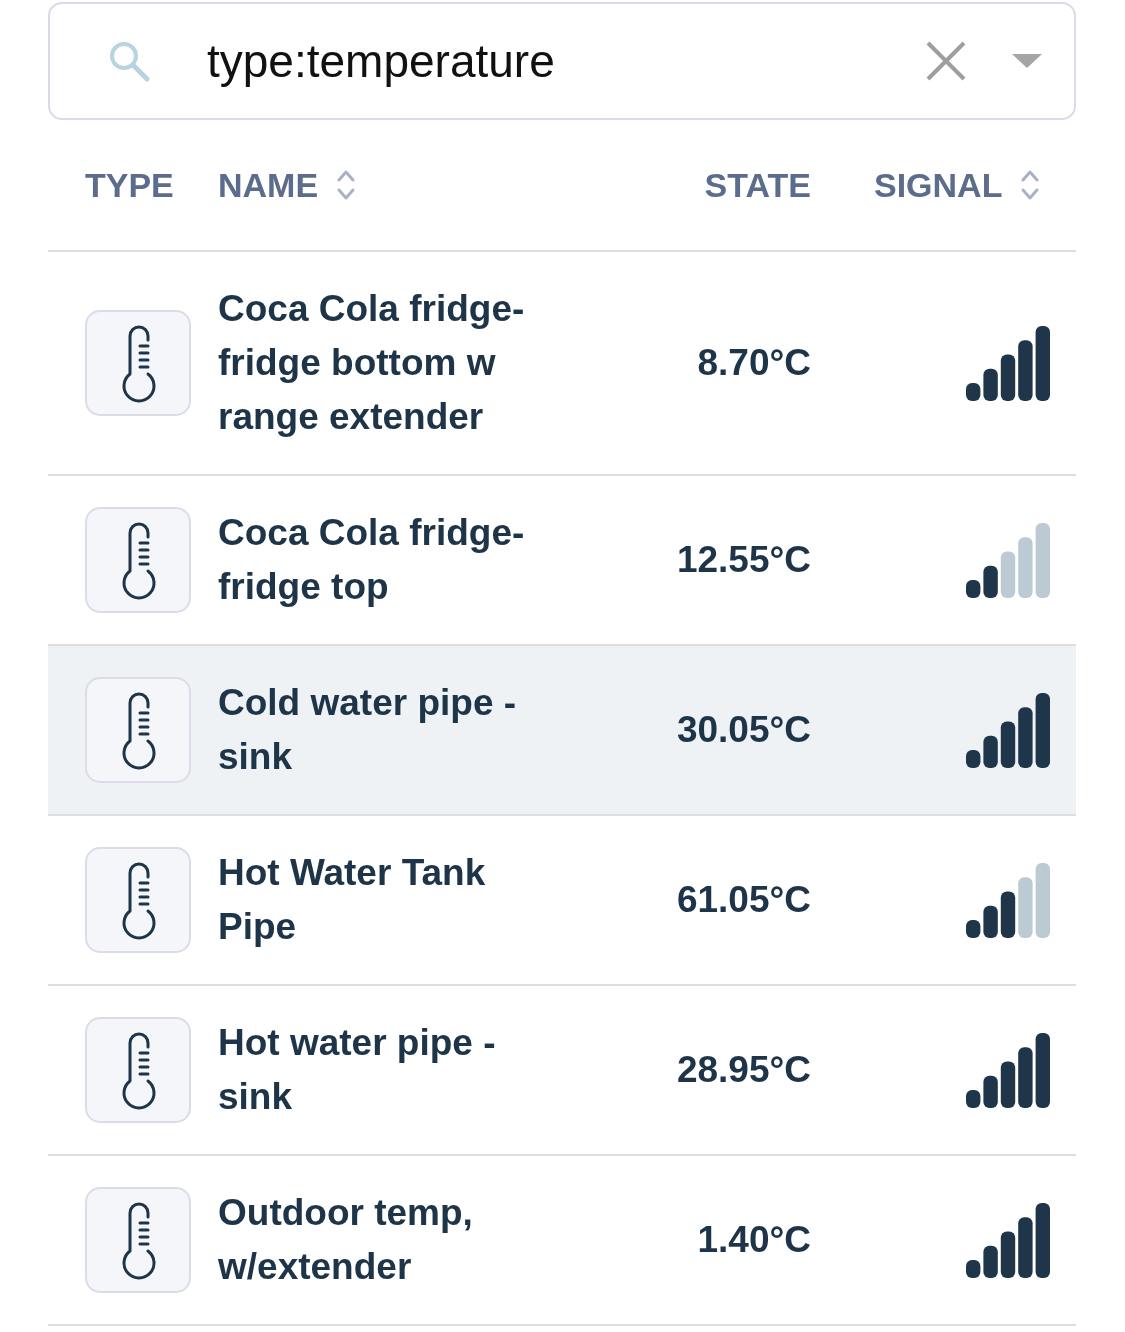 The image size is (1125, 1332). I want to click on device-name: Coca Cola fridge-fridge bottom w range extender, so click(372, 363).